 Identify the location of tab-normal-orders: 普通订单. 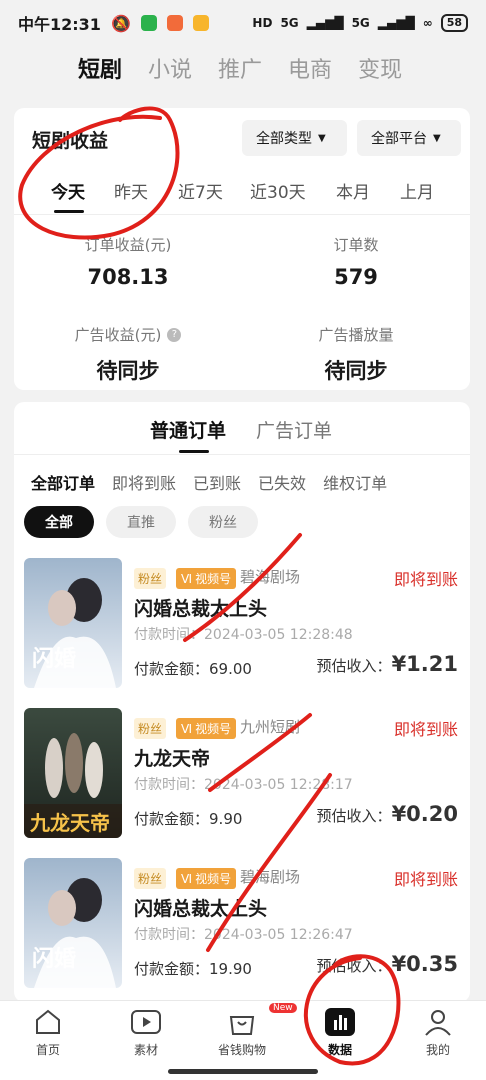
(188, 429).